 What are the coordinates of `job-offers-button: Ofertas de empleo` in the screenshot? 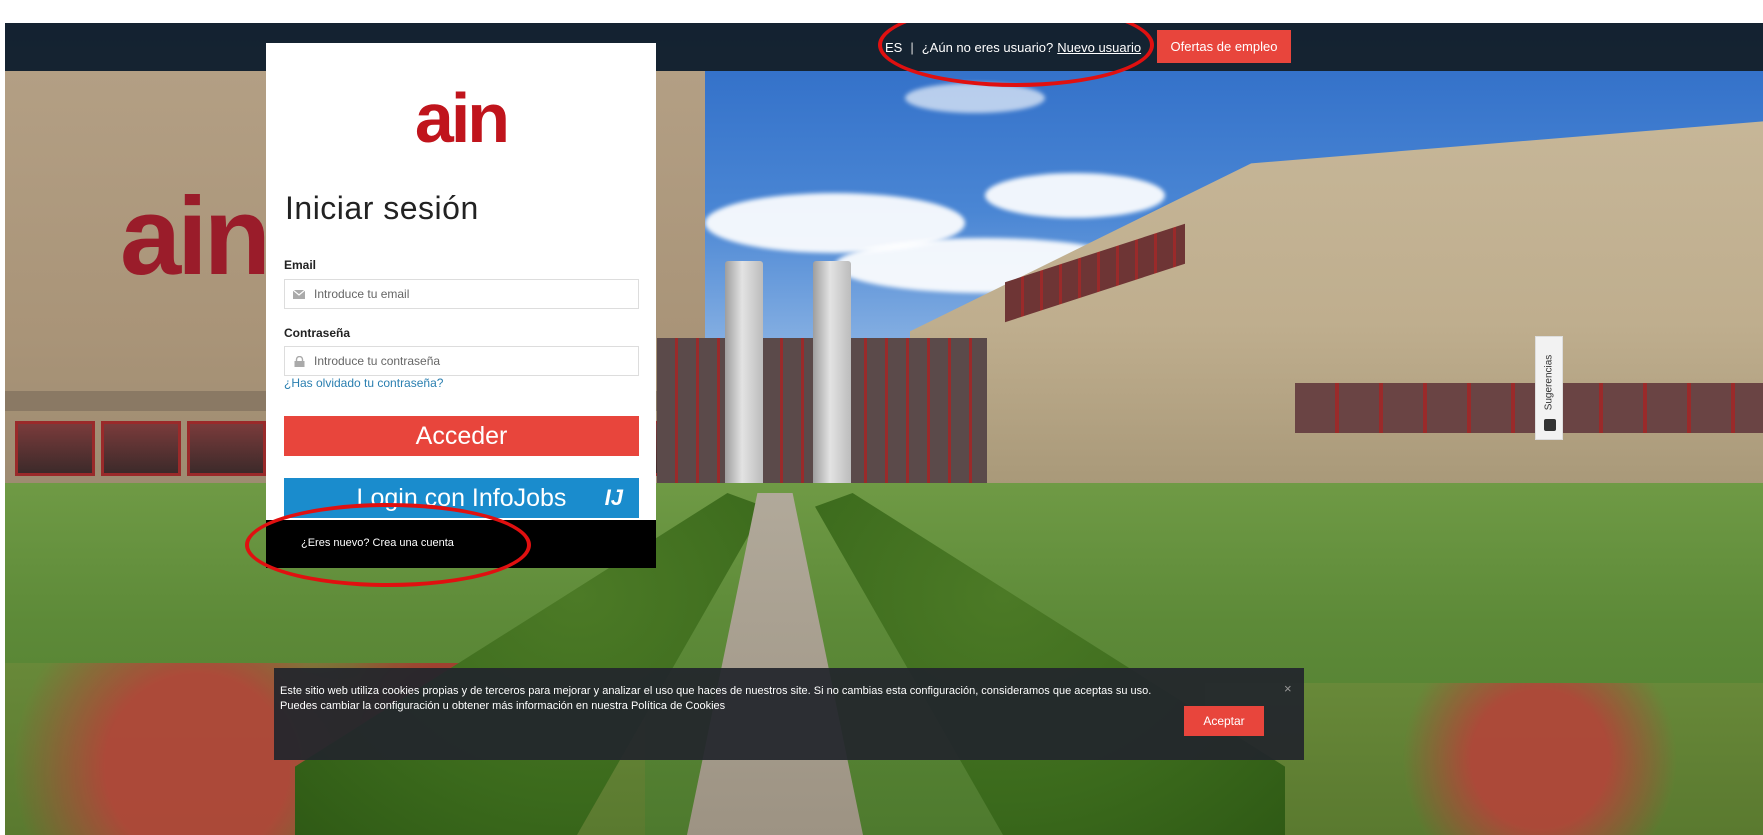 It's located at (1224, 46).